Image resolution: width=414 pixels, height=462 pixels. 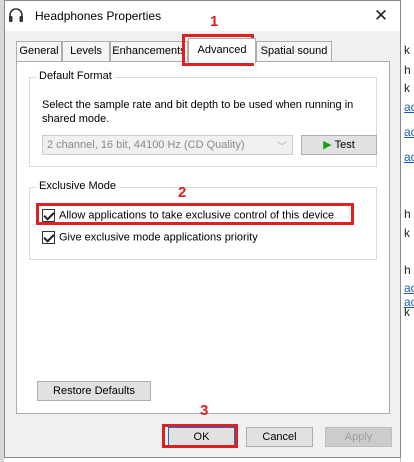 I want to click on apply-button: Apply, so click(x=358, y=437).